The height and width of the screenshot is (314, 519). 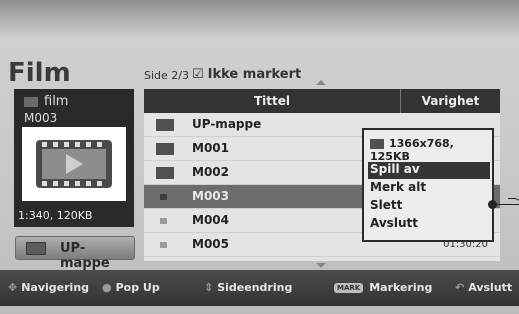 What do you see at coordinates (227, 124) in the screenshot?
I see `row-name: UP-mappe` at bounding box center [227, 124].